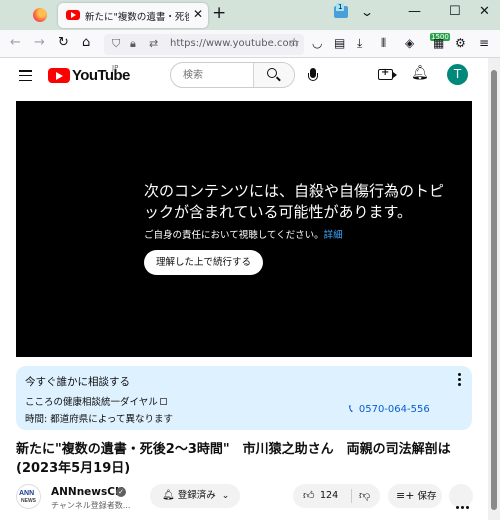  Describe the element at coordinates (340, 7) in the screenshot. I see `extension-badge: 1` at that location.